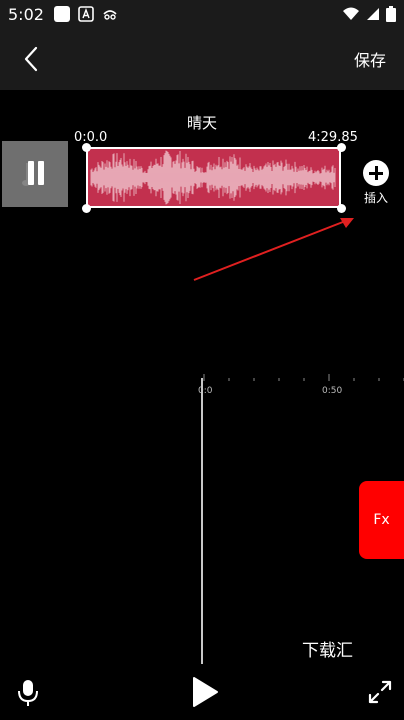 Image resolution: width=404 pixels, height=720 pixels. Describe the element at coordinates (370, 59) in the screenshot. I see `save-button: 保存` at that location.